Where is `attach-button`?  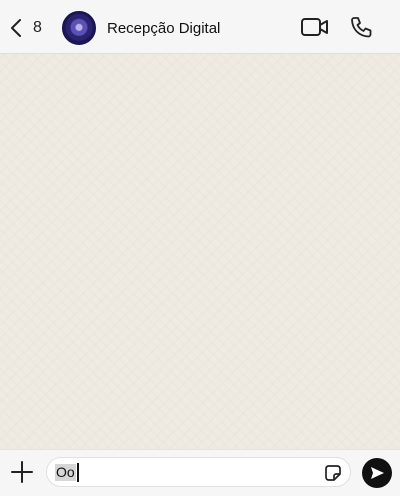 attach-button is located at coordinates (22, 472).